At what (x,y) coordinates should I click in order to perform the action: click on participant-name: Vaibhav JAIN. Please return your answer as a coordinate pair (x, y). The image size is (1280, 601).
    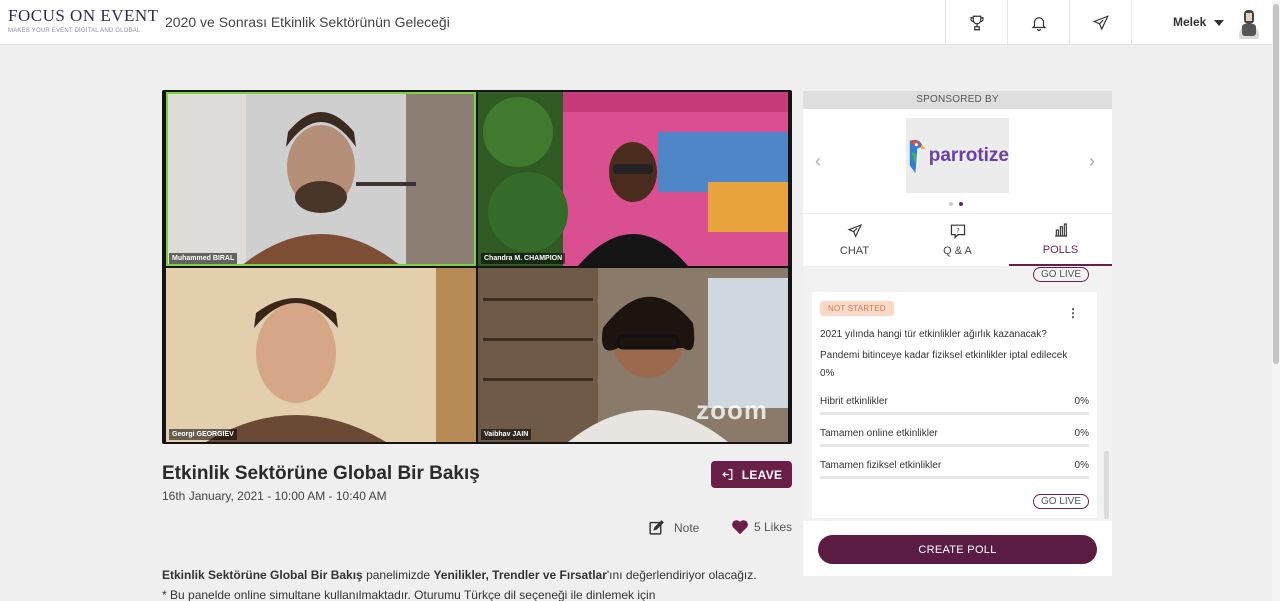
    Looking at the image, I should click on (506, 434).